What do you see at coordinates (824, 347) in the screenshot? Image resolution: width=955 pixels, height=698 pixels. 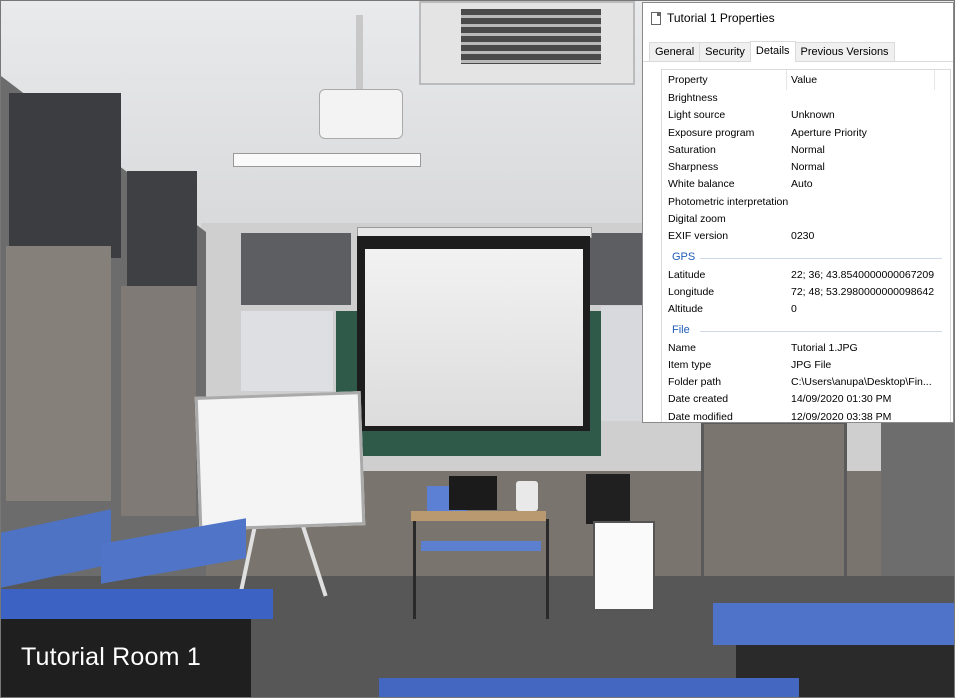 I see `property-value: Tutorial 1.JPG` at bounding box center [824, 347].